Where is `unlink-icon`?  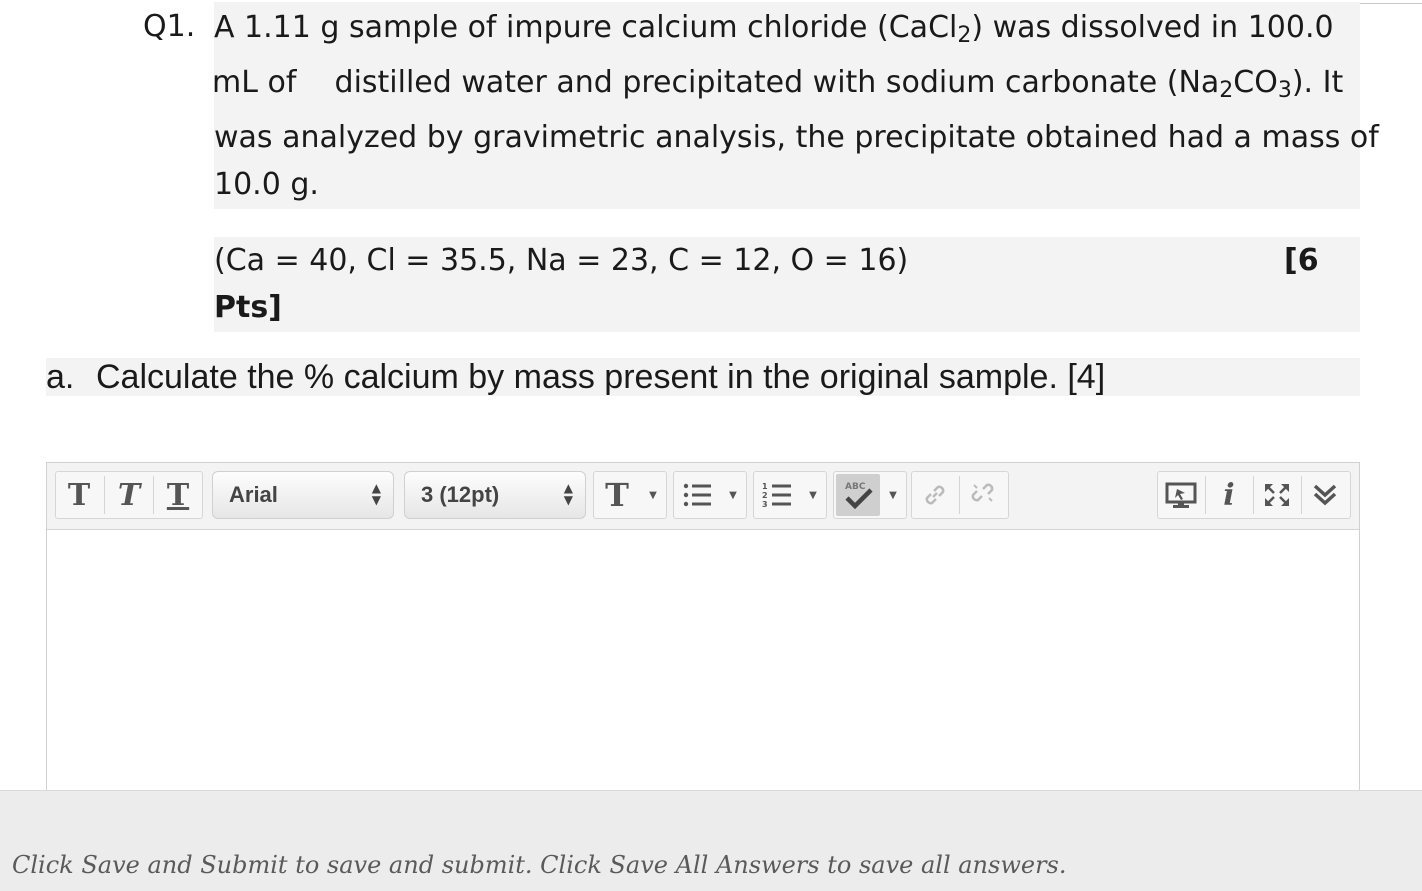
unlink-icon is located at coordinates (983, 495).